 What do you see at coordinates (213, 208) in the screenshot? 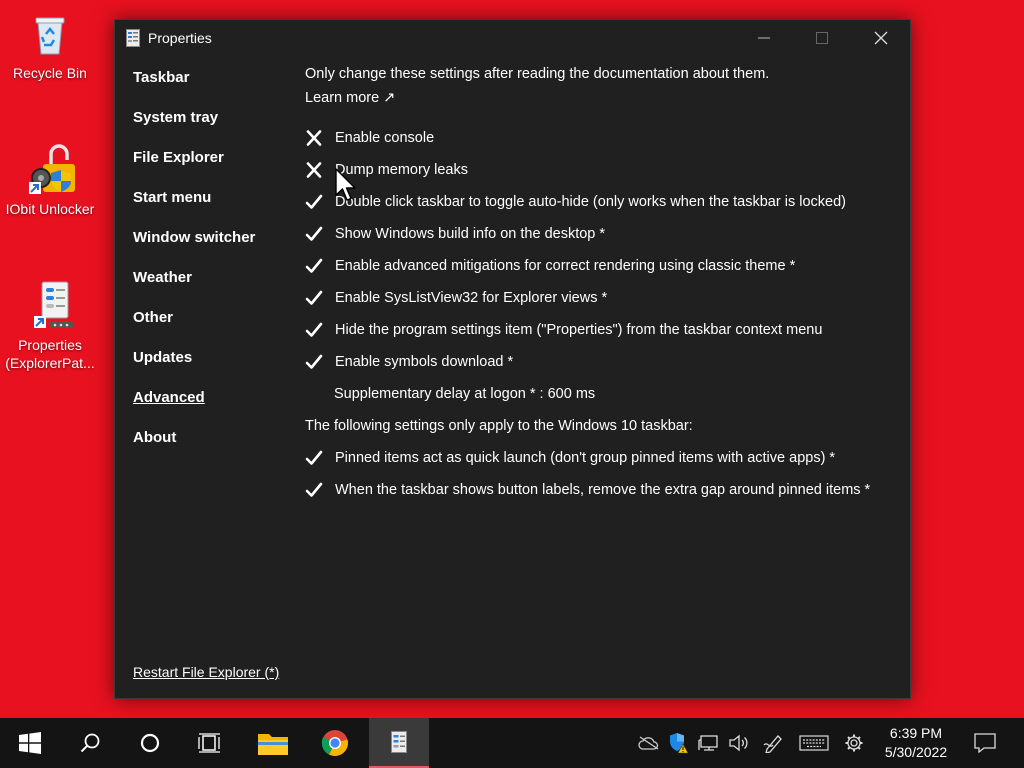
I see `nav-item-start-menu: Start menu` at bounding box center [213, 208].